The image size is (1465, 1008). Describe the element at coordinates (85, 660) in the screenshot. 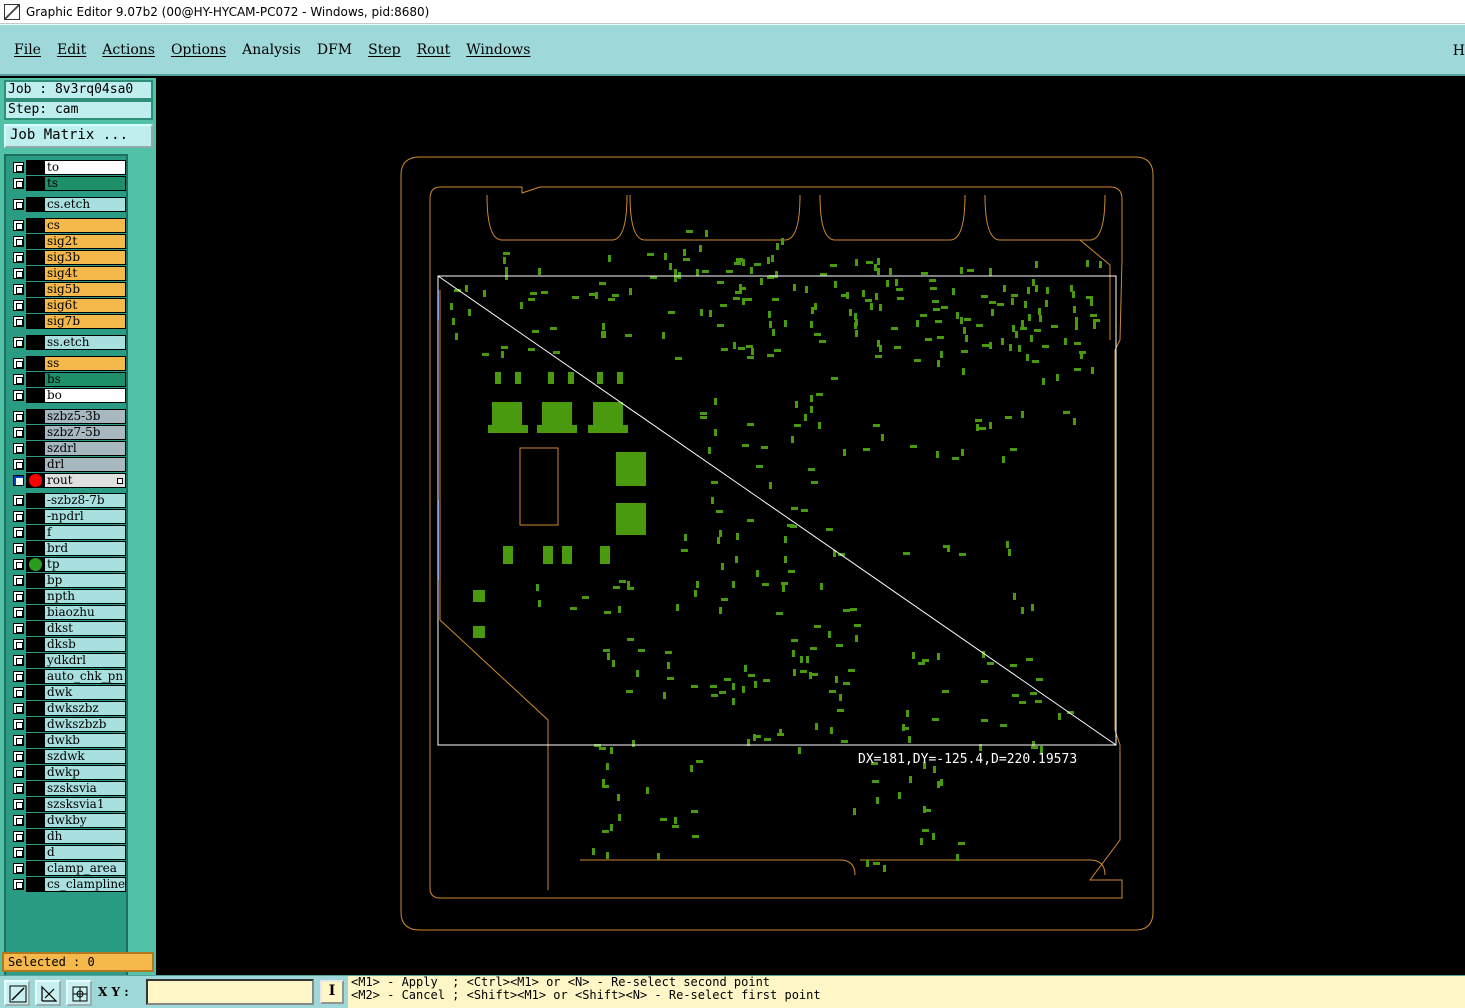

I see `layer-name: ydkdrl` at that location.